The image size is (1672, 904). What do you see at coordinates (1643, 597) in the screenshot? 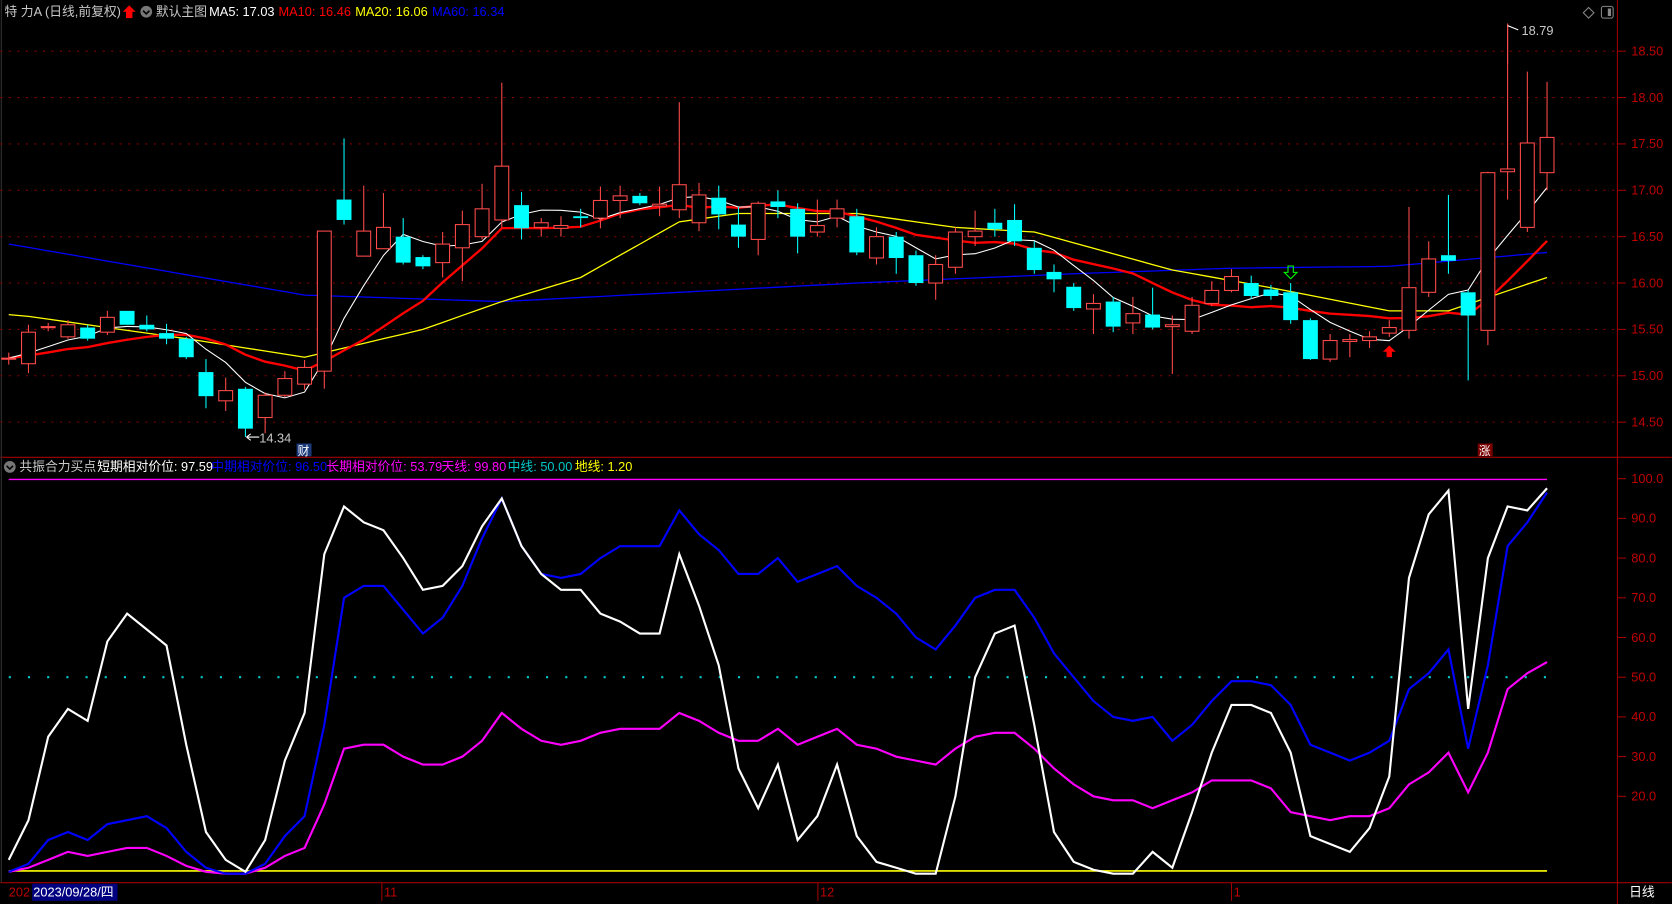
I see `indicator-tick-label: 70.0` at bounding box center [1643, 597].